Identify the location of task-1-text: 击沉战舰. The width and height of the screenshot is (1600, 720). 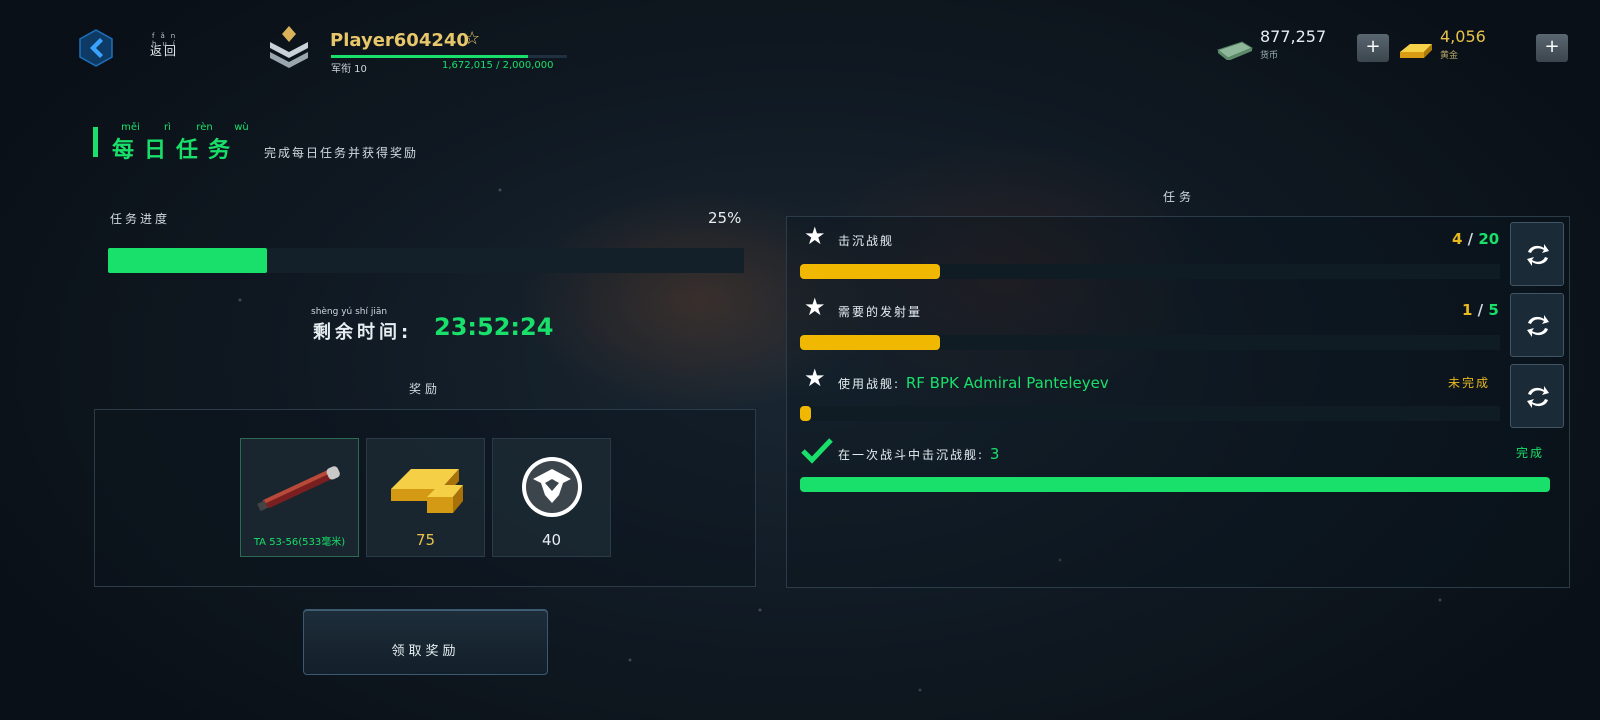
(866, 241).